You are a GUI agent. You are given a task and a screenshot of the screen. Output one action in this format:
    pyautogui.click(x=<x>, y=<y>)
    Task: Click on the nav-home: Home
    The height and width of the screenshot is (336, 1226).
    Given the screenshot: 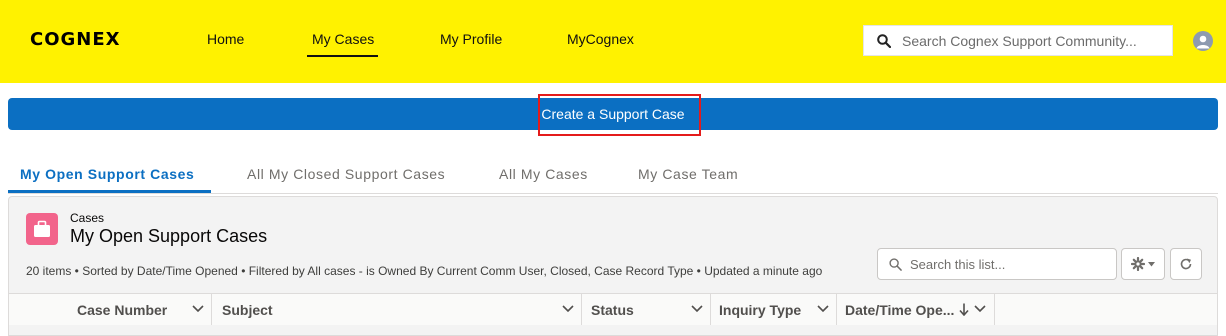 What is the action you would take?
    pyautogui.click(x=225, y=39)
    